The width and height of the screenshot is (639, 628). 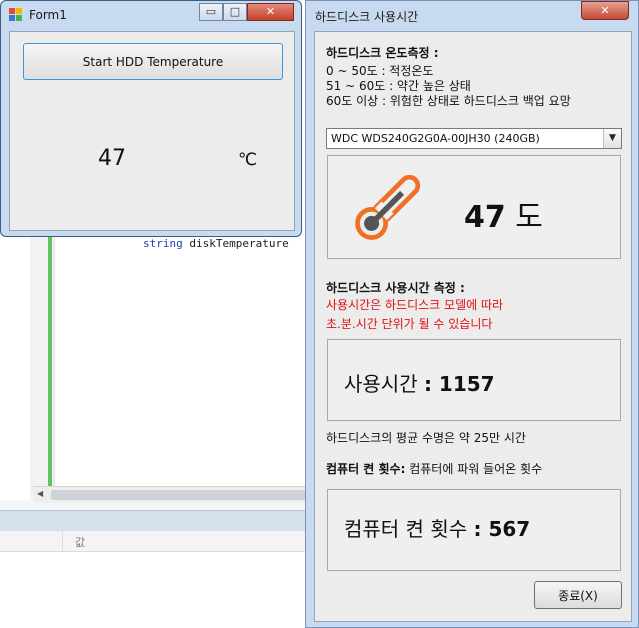 I want to click on properties-grid-header: 값, so click(x=153, y=541).